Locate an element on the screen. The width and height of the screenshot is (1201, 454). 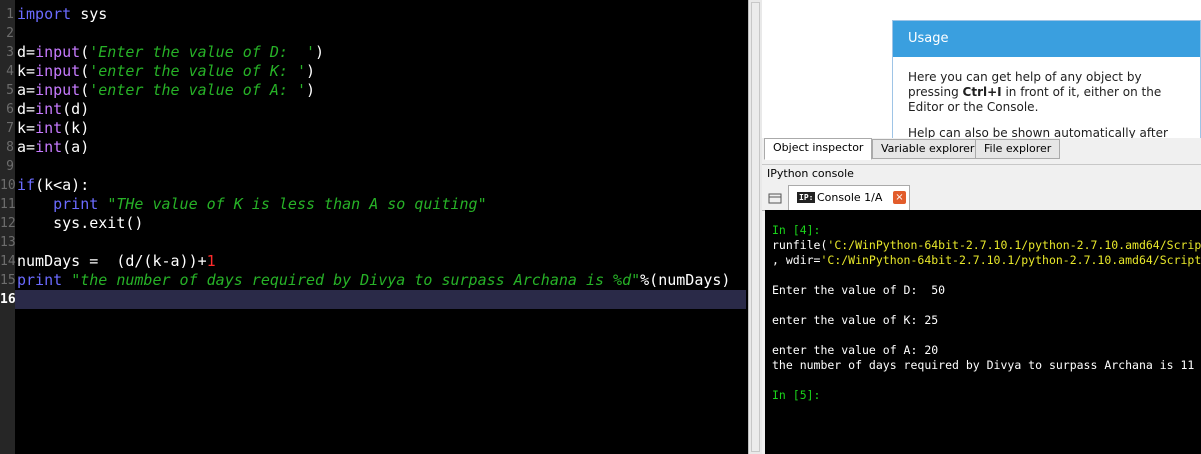
console-prompt-in5: In [5]: is located at coordinates (796, 395).